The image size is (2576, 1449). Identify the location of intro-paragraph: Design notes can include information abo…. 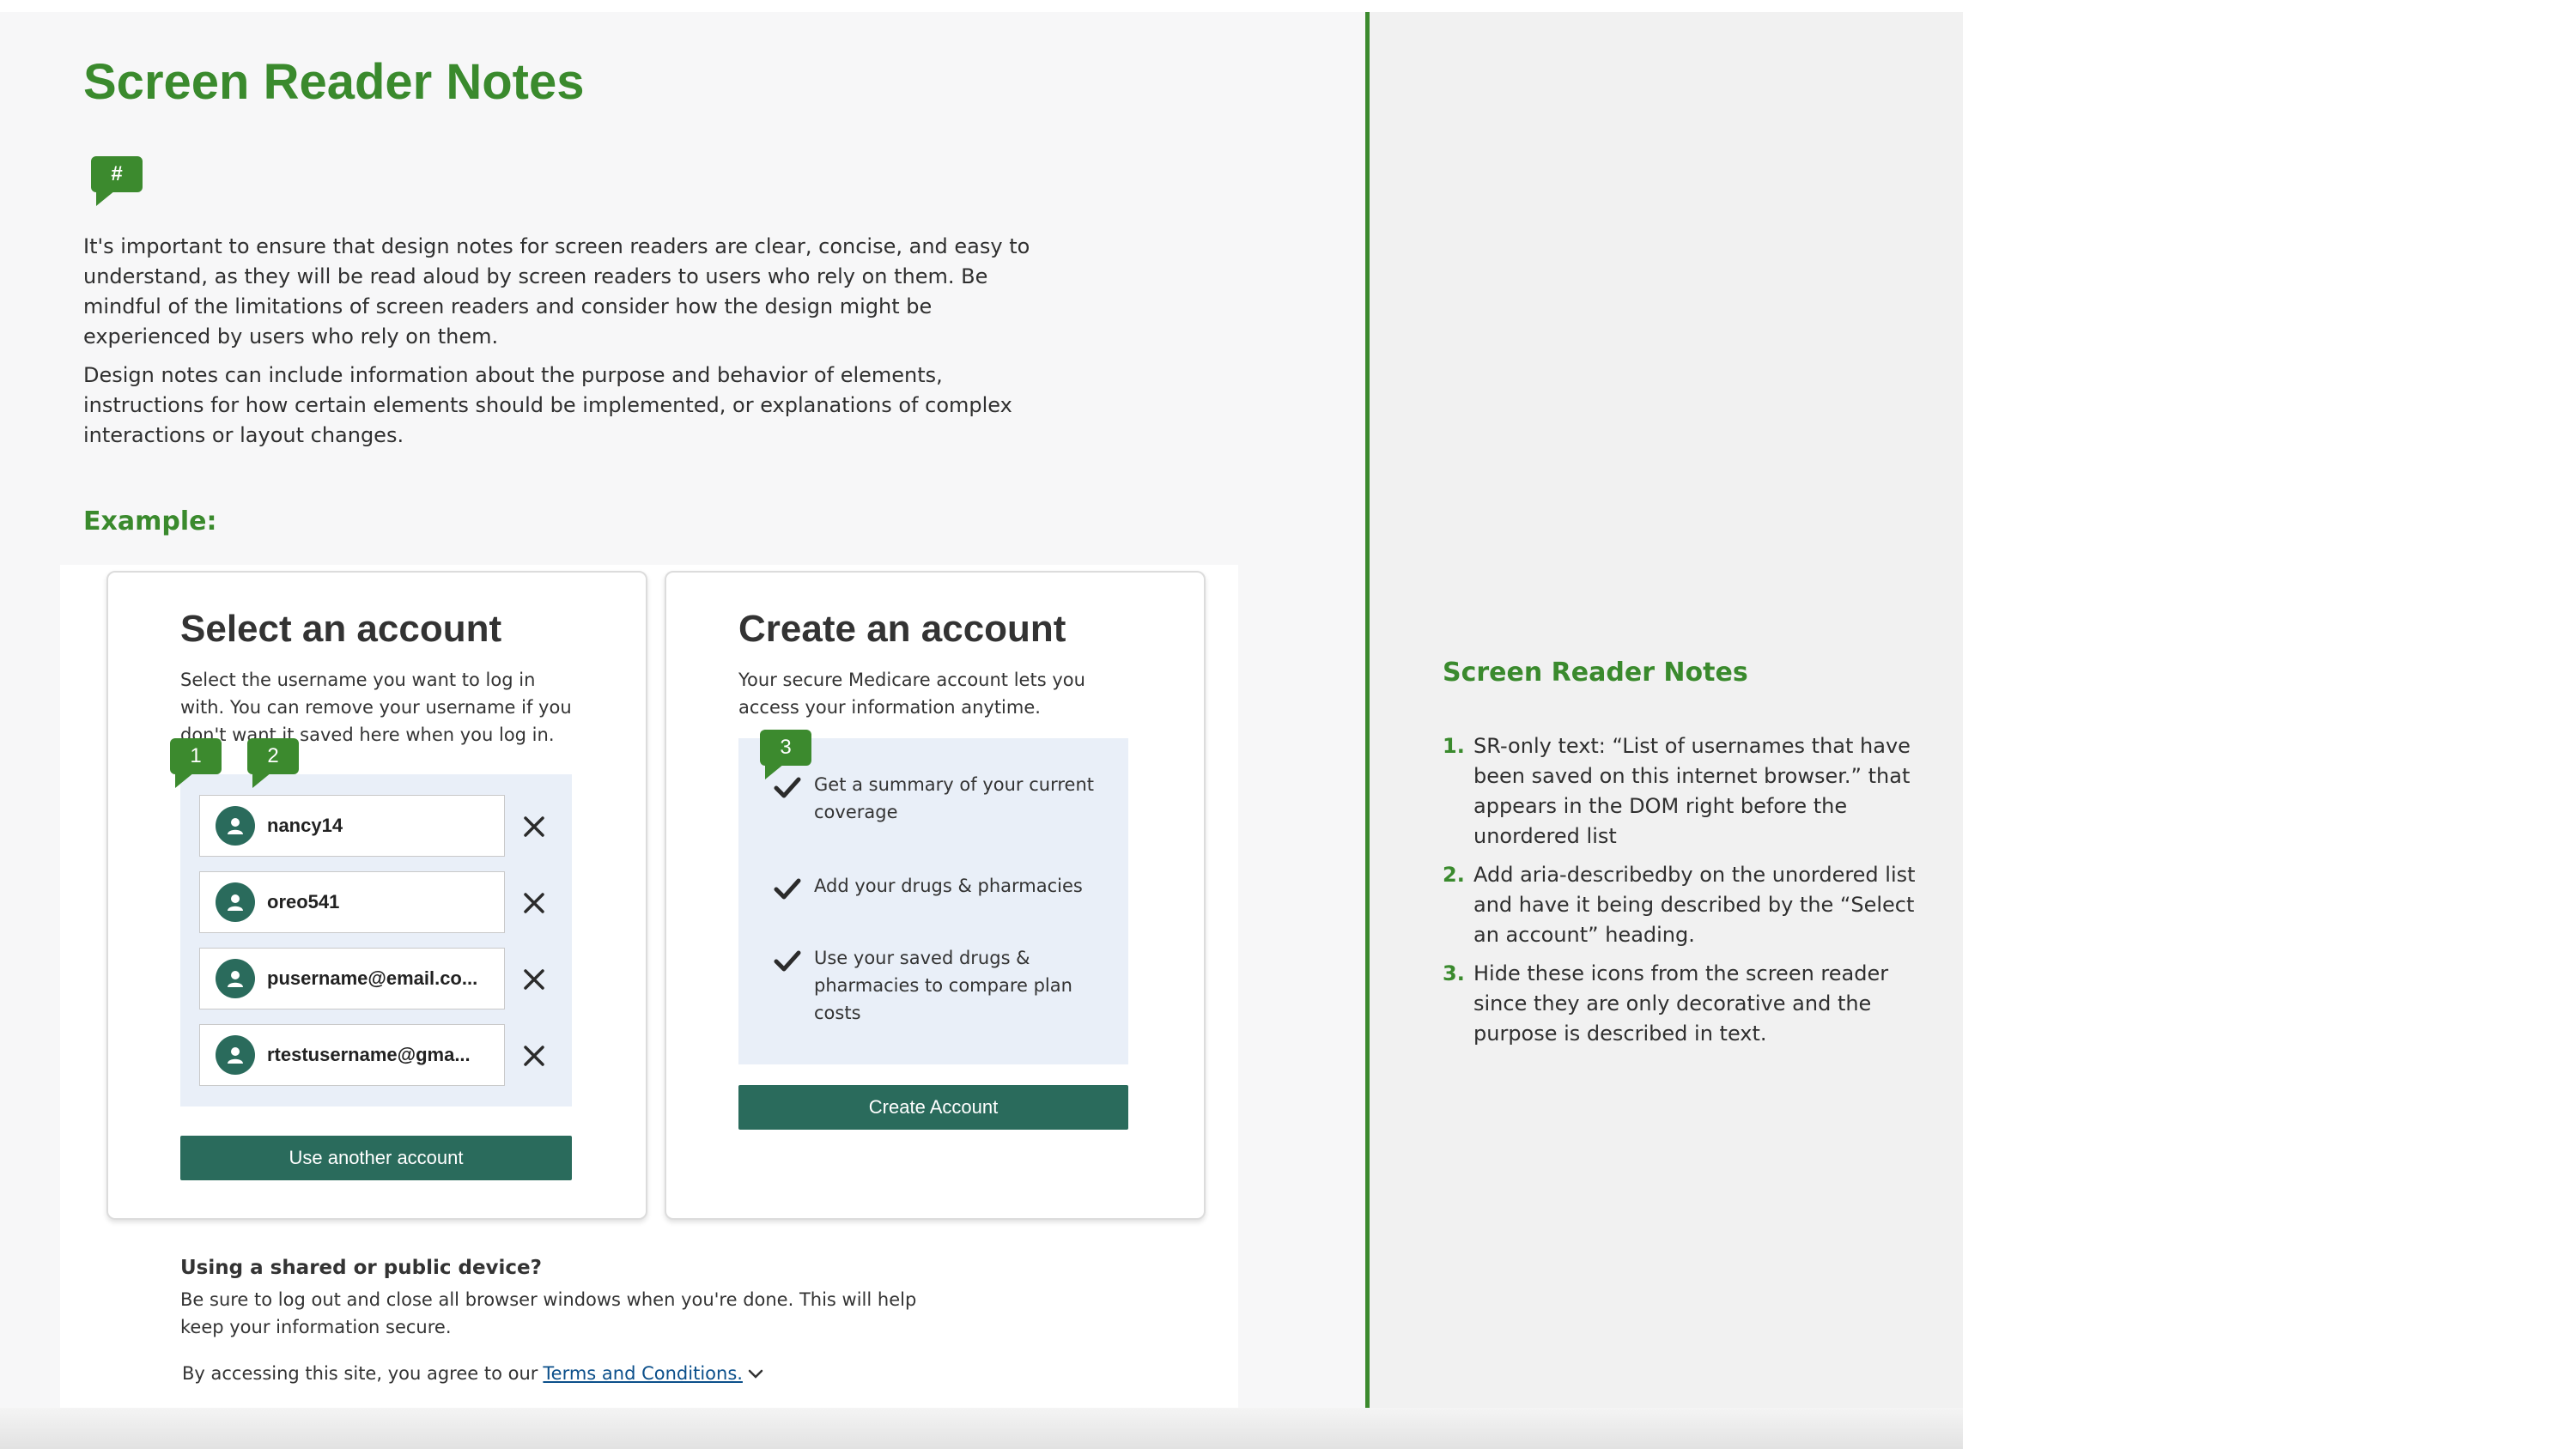
(547, 405).